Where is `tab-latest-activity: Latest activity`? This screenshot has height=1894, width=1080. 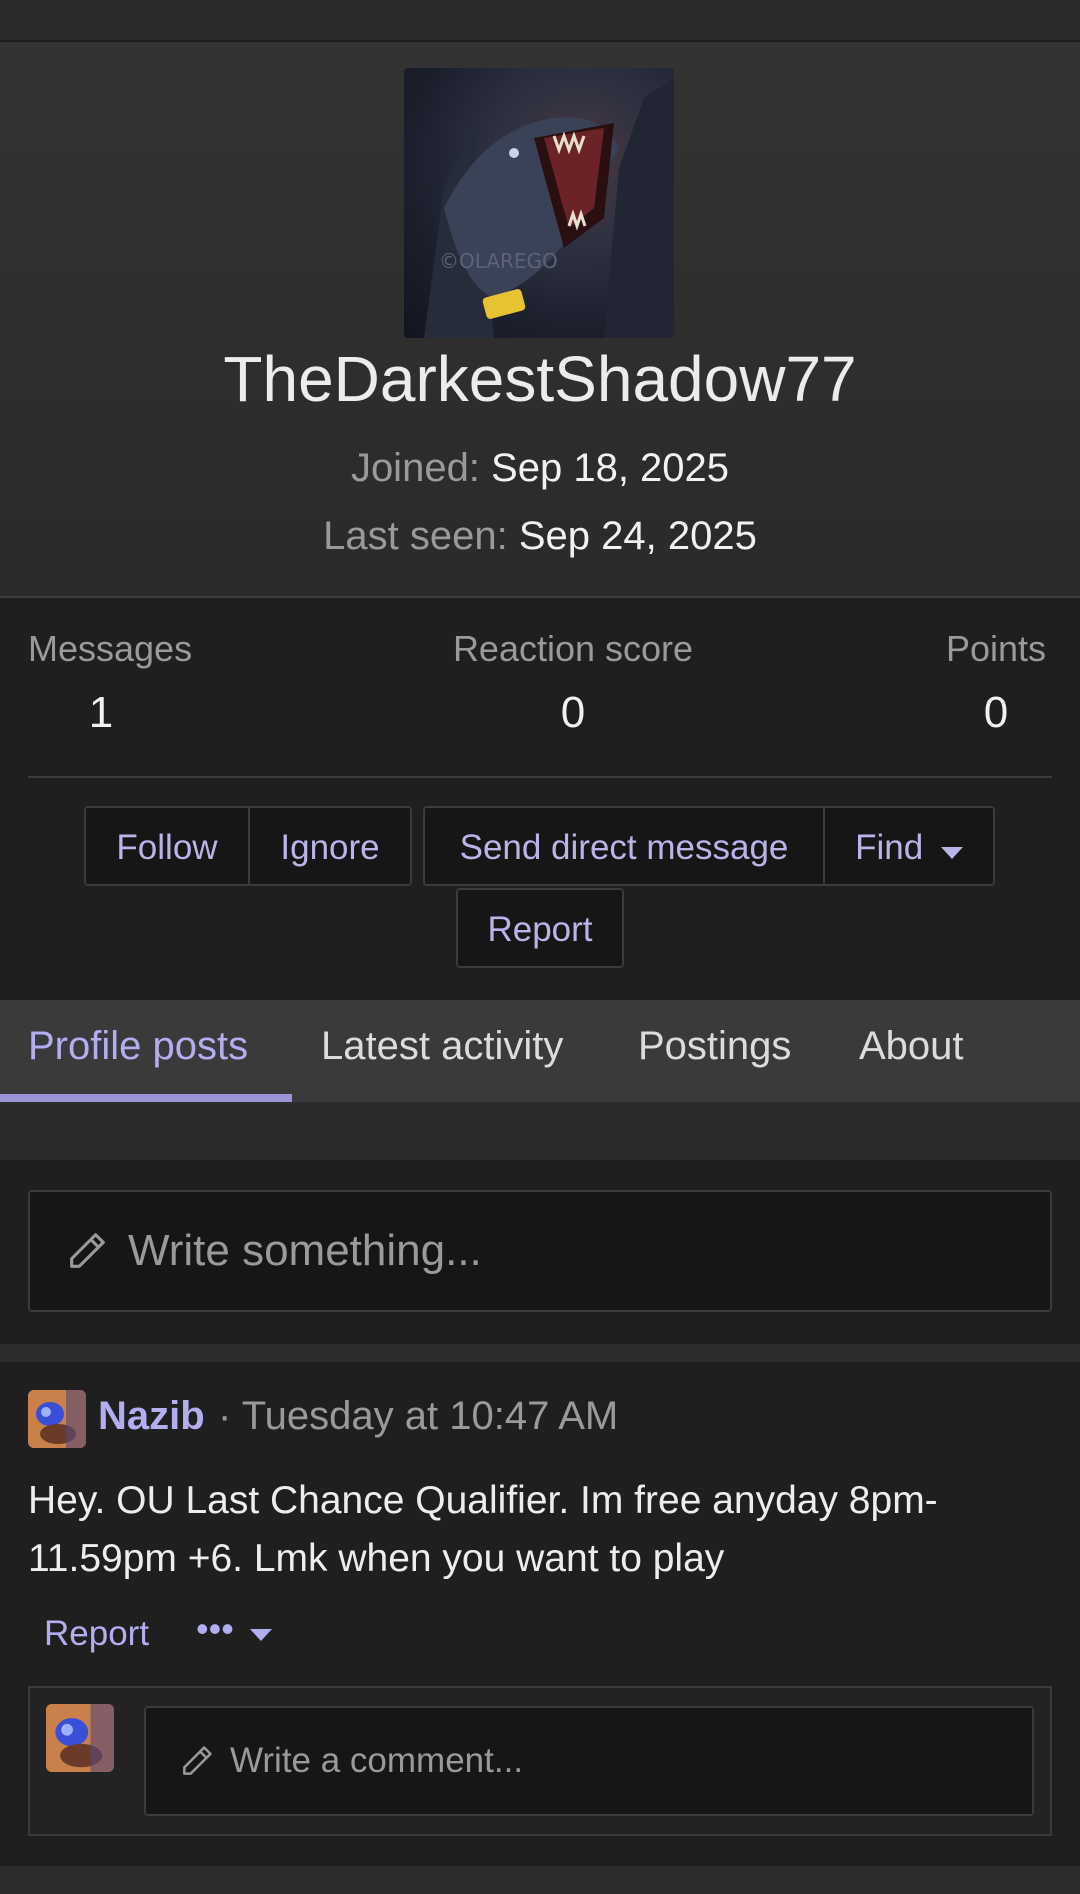 tab-latest-activity: Latest activity is located at coordinates (442, 1051).